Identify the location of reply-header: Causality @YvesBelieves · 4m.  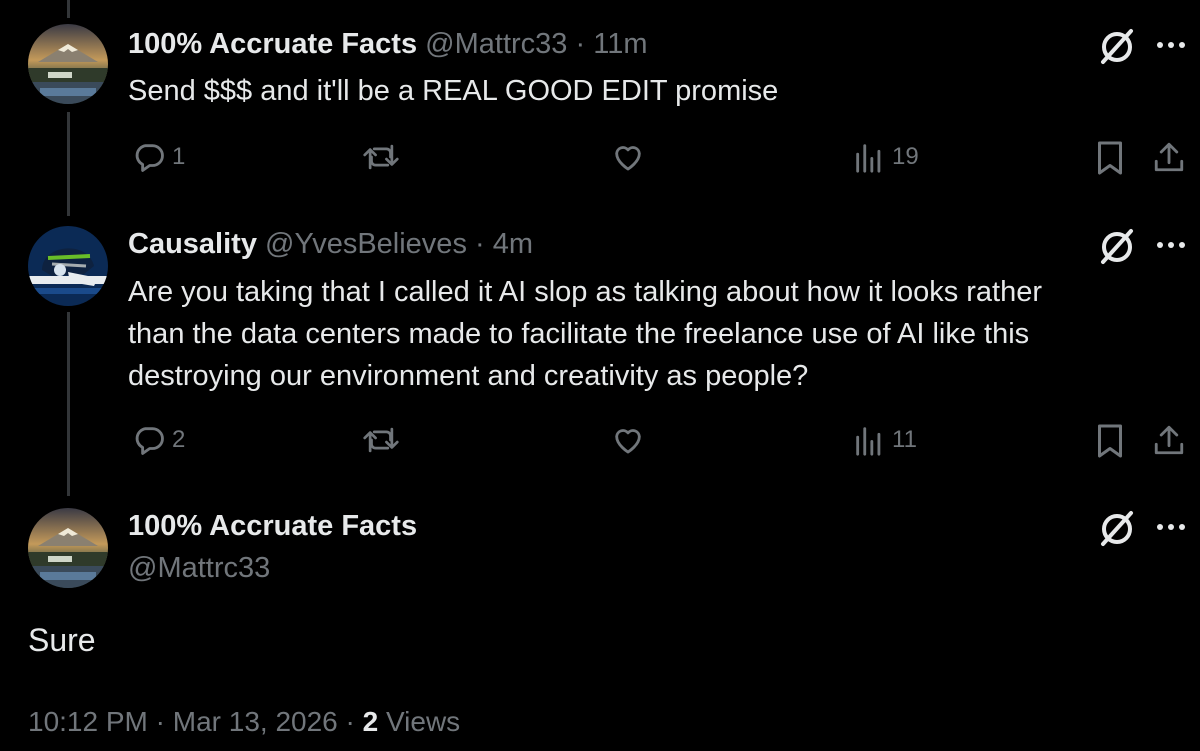
(330, 244).